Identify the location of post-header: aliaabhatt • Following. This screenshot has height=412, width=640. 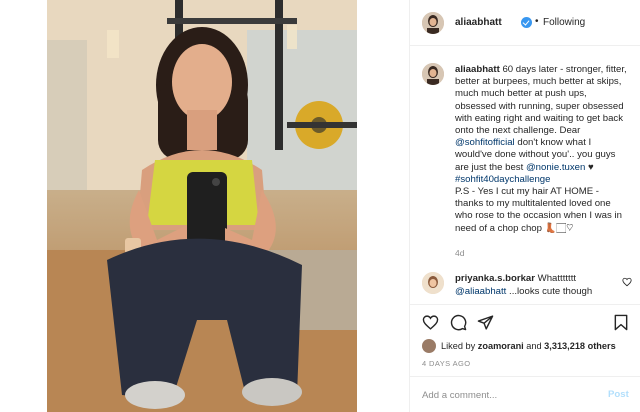
(525, 23).